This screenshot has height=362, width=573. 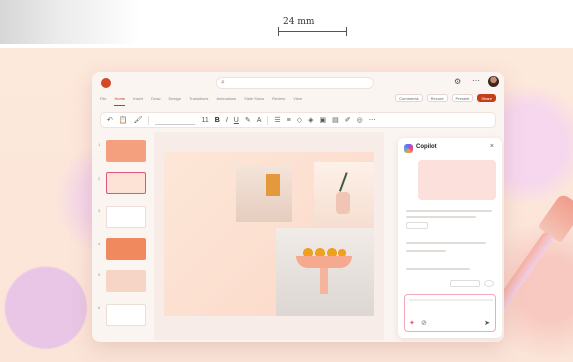 What do you see at coordinates (346, 31) in the screenshot?
I see `dimension-tick-right` at bounding box center [346, 31].